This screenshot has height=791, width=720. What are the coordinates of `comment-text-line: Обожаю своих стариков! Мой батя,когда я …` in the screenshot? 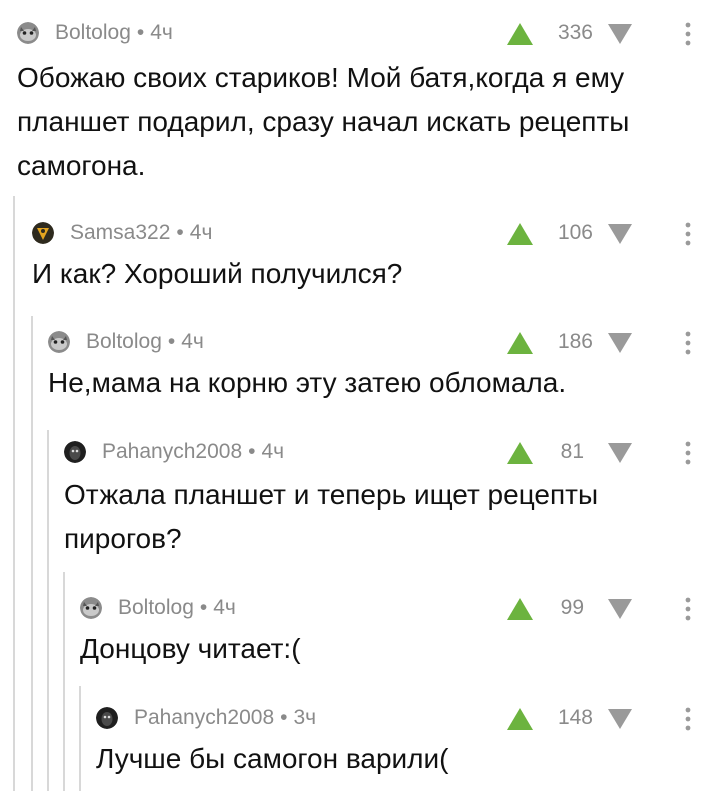 It's located at (321, 77).